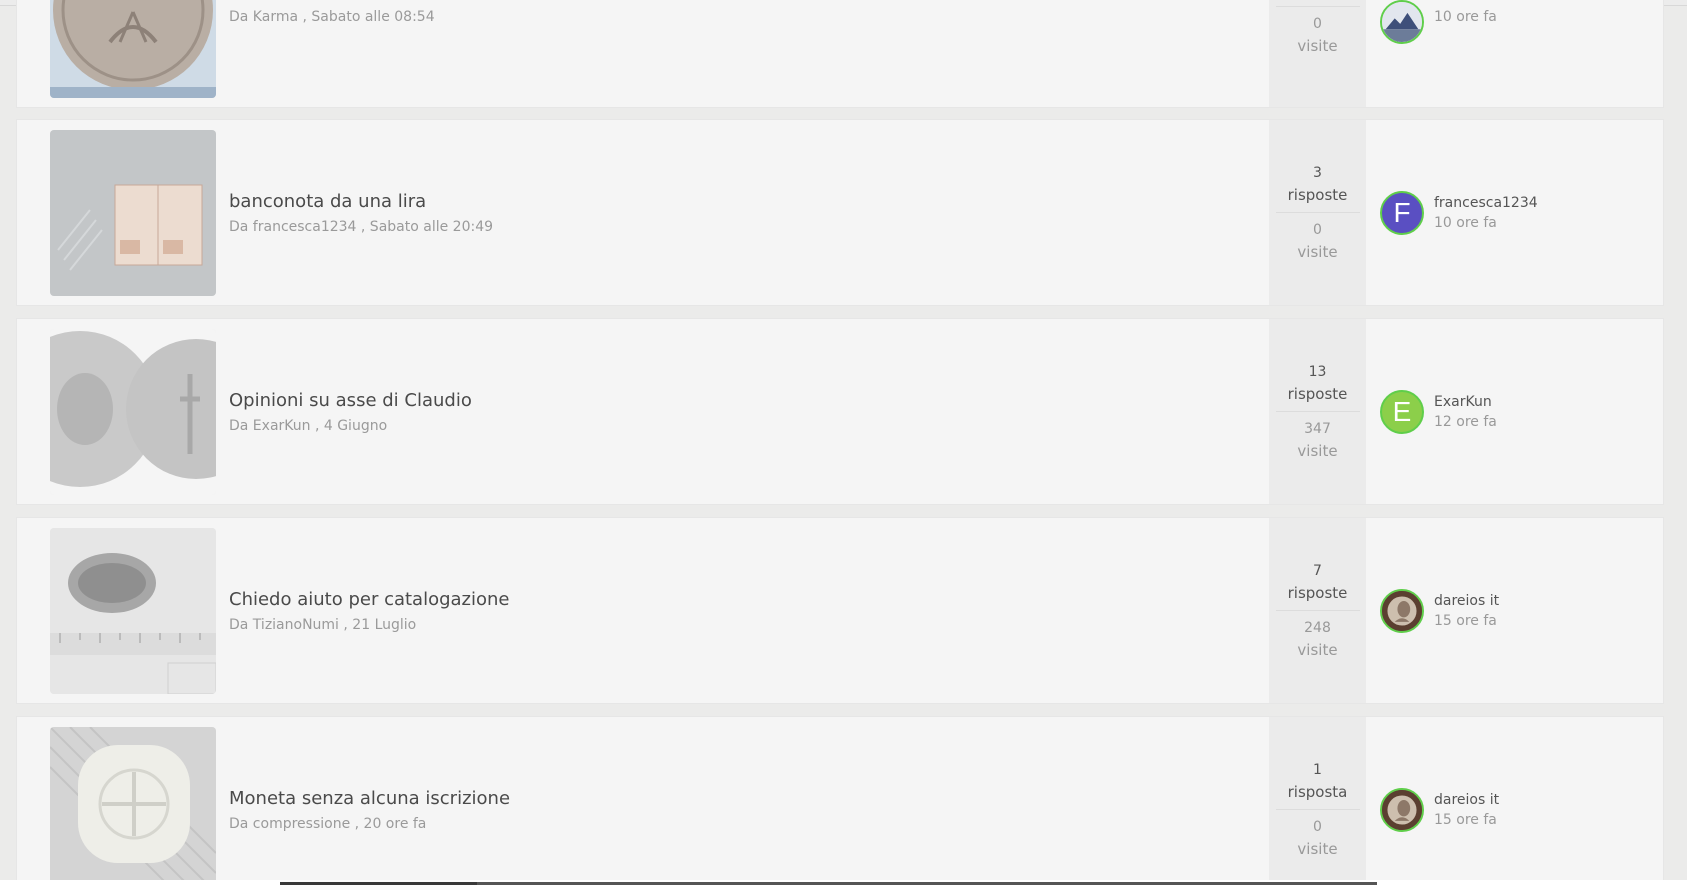 The height and width of the screenshot is (885, 1687). I want to click on avatar: F, so click(1402, 212).